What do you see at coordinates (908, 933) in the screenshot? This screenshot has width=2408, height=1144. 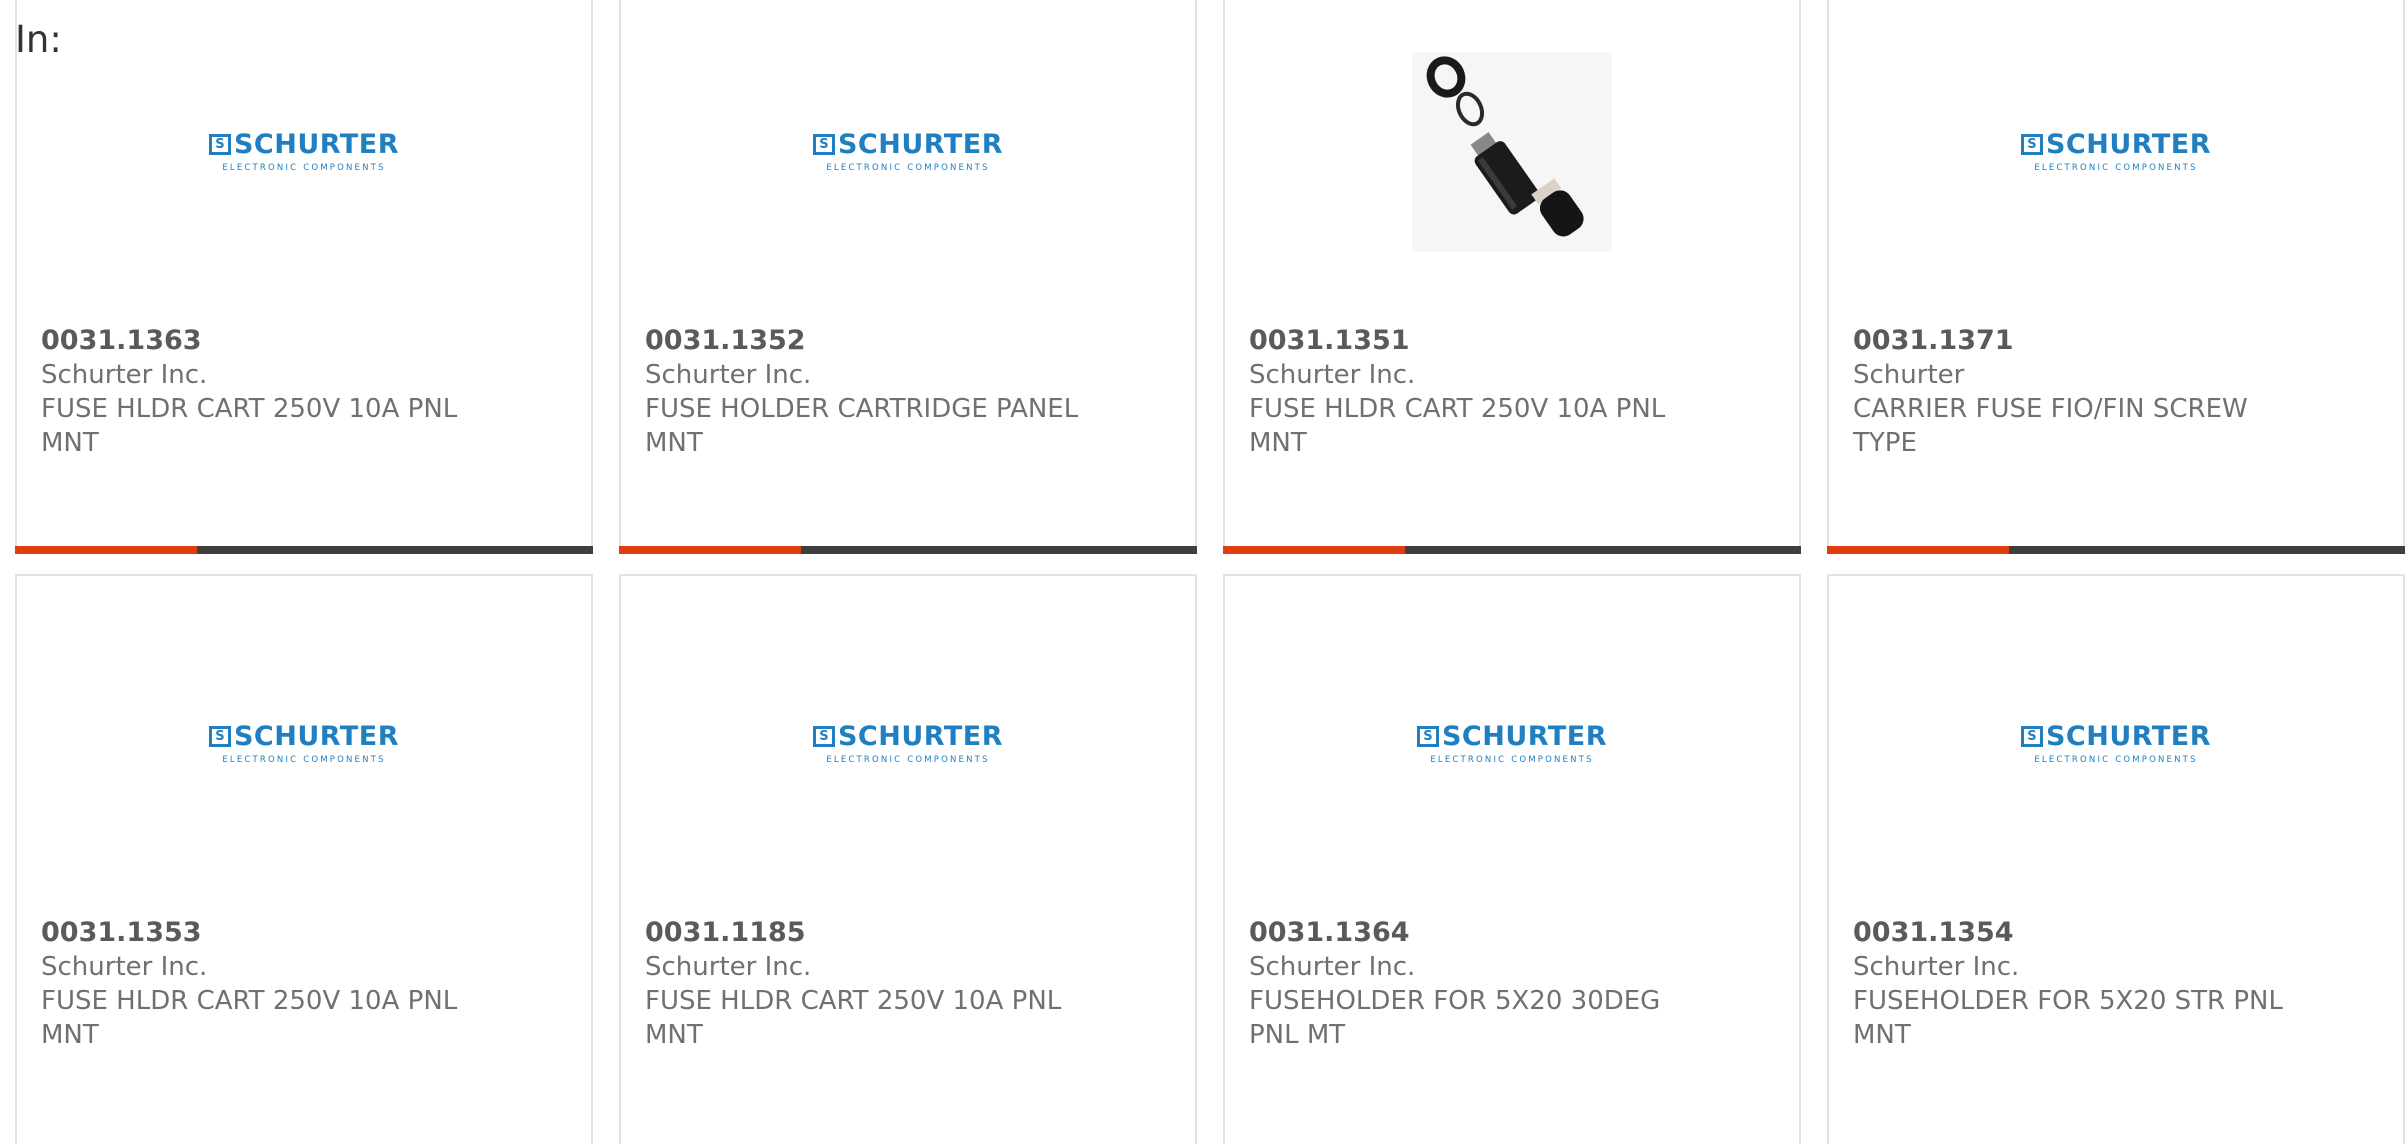 I see `part-number: 0031.1185` at bounding box center [908, 933].